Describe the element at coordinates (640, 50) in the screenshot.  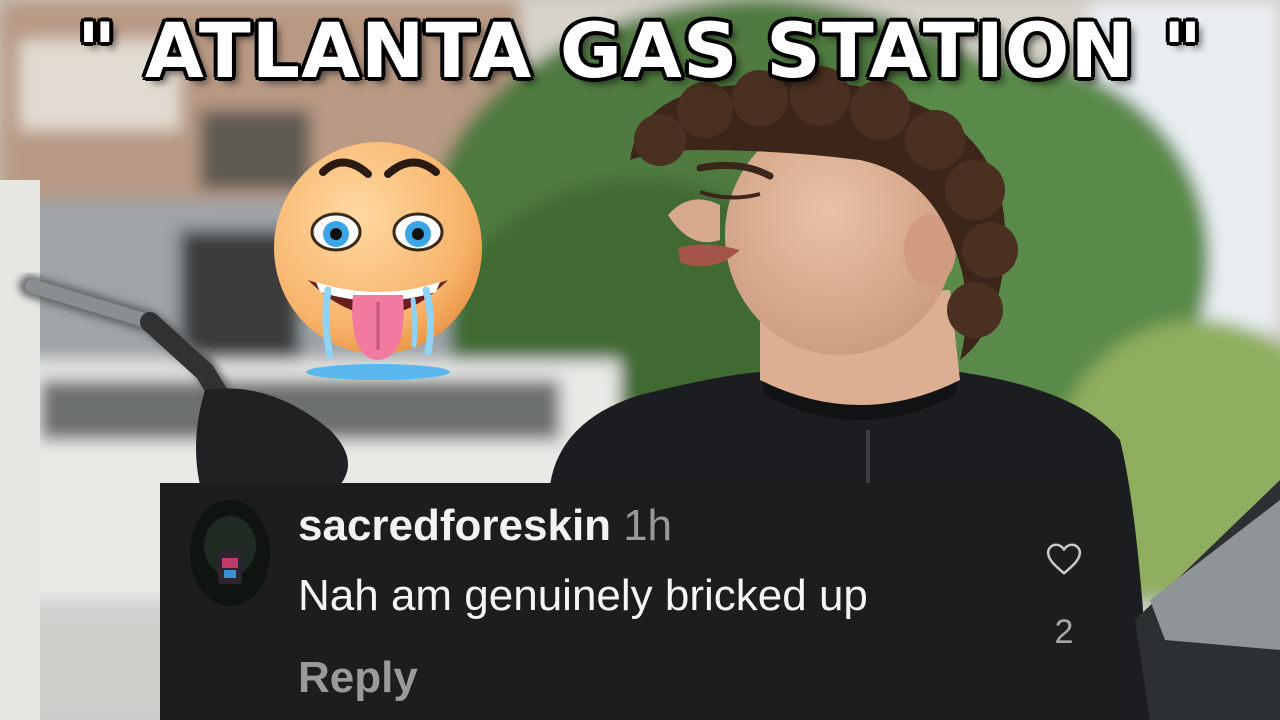
I see `meme-caption-title: " ATLANTA GAS STATION "` at that location.